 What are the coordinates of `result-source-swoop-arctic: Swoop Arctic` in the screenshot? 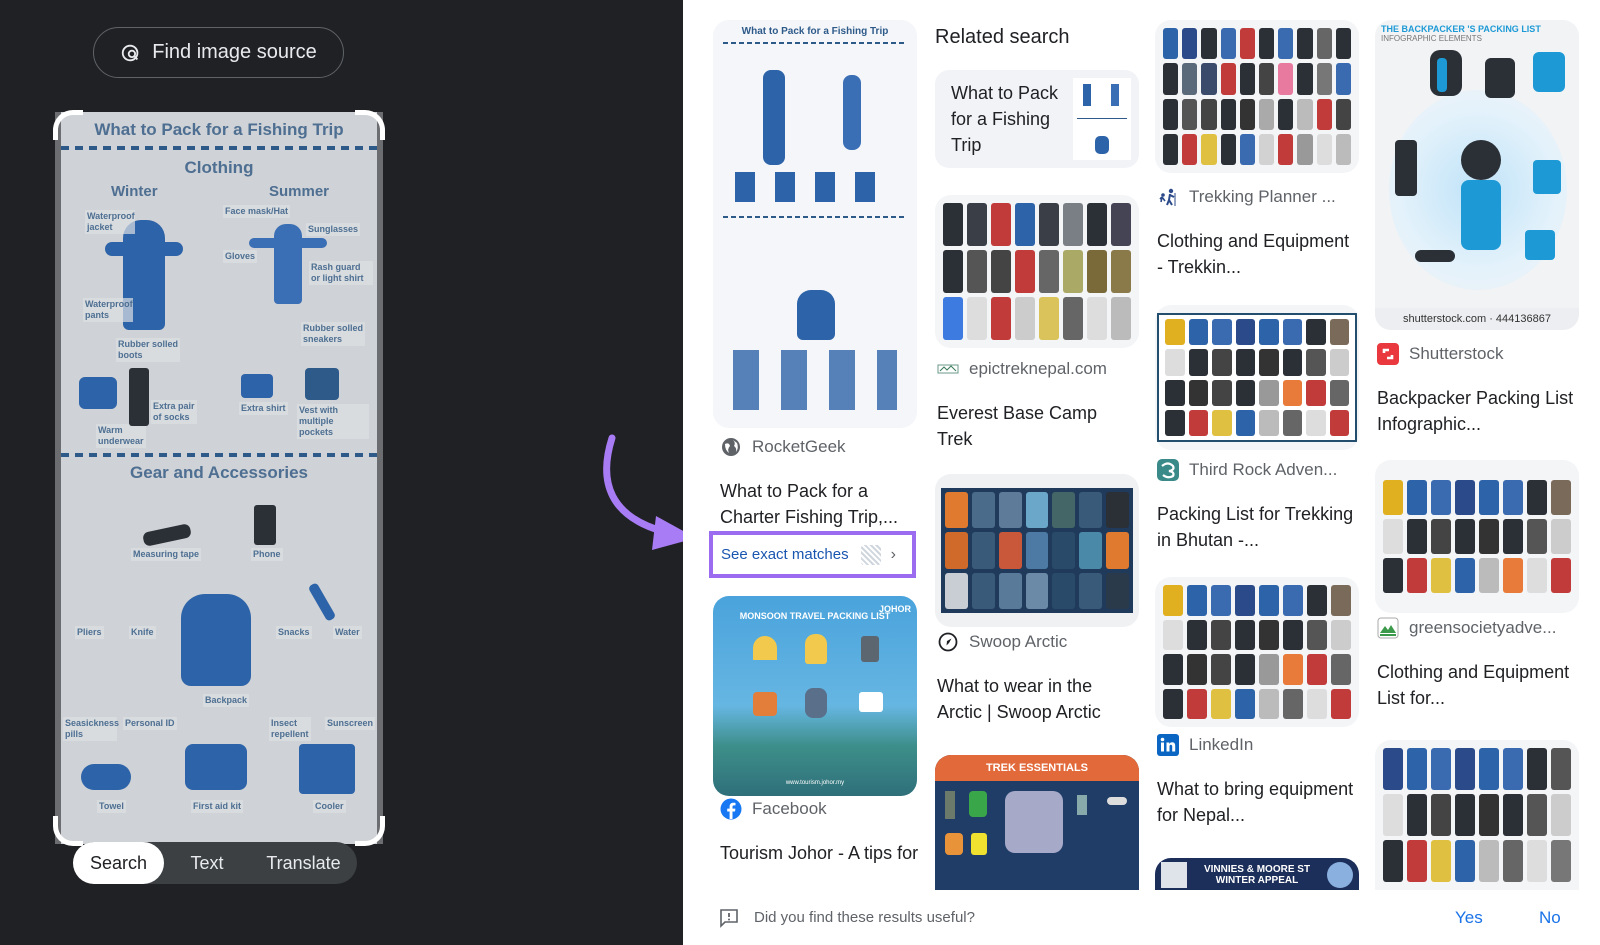 It's located at (1002, 642).